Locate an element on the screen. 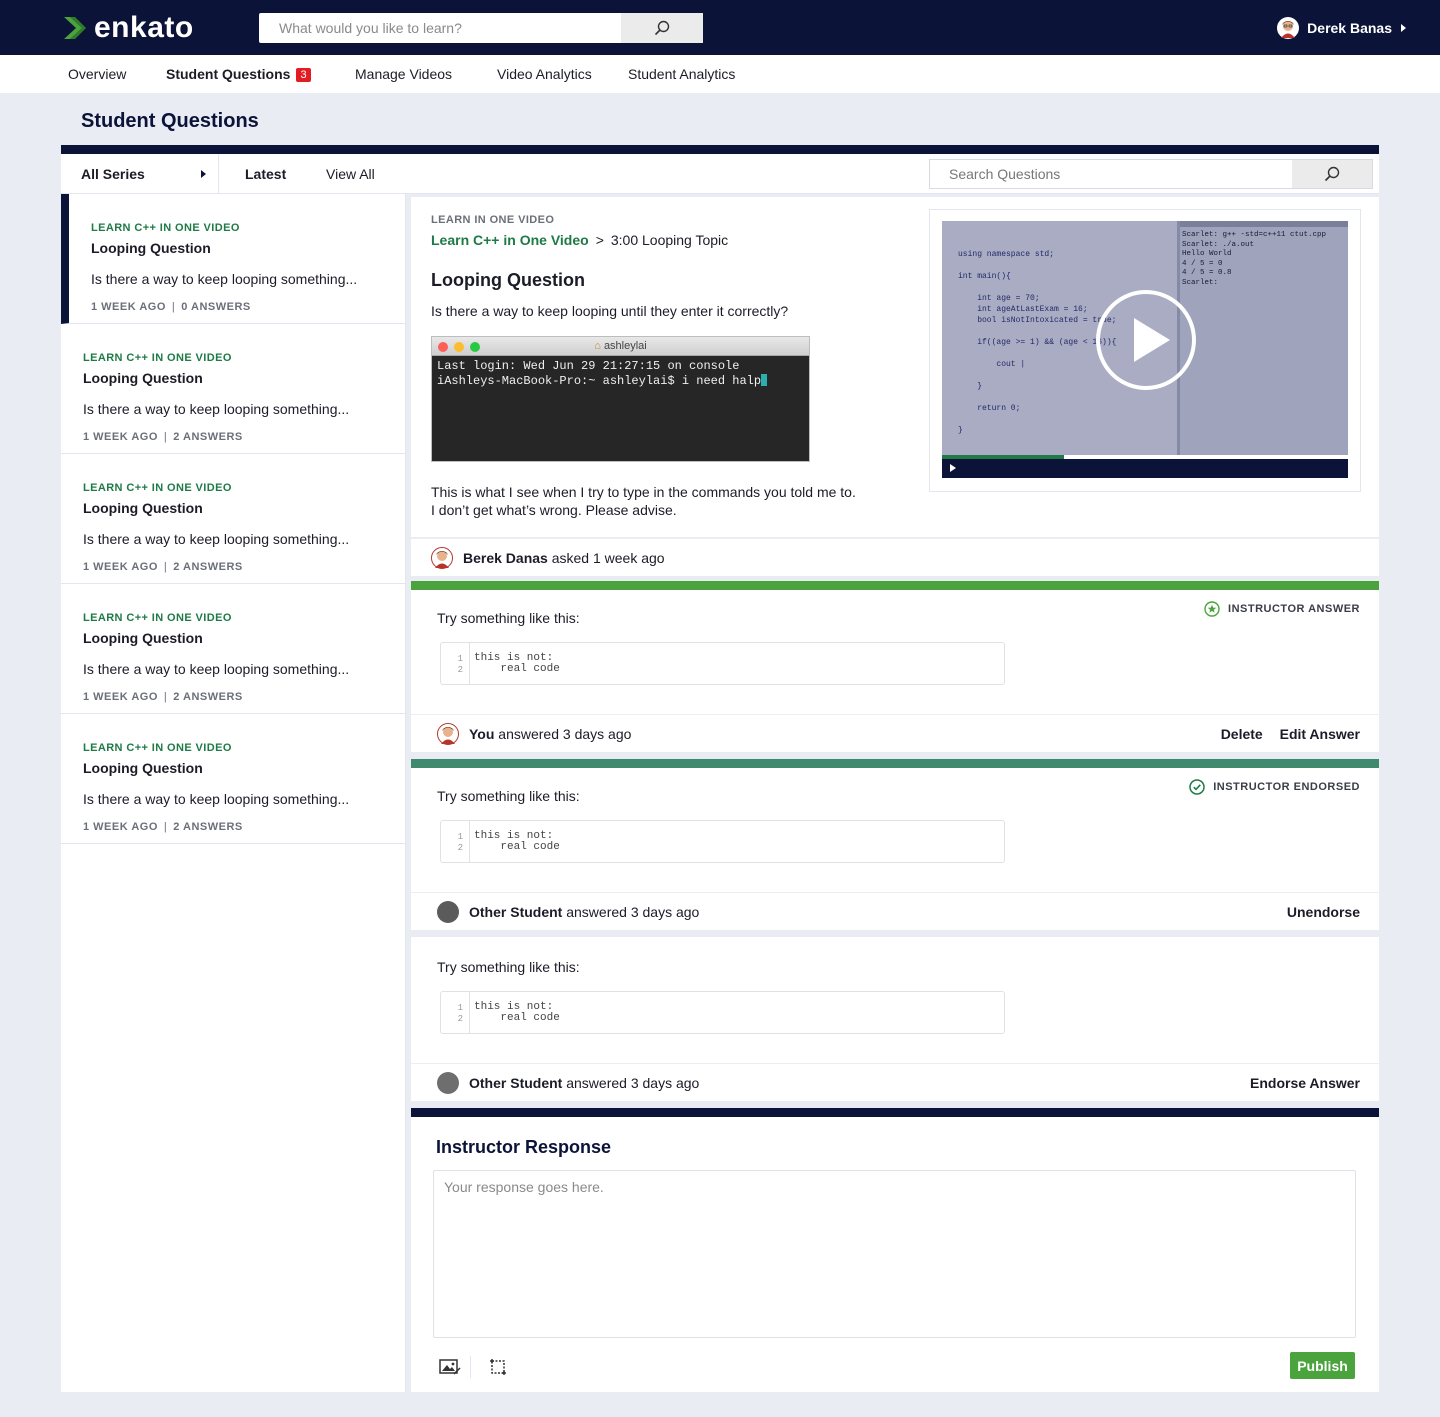  series-dropdown: All Series is located at coordinates (140, 173).